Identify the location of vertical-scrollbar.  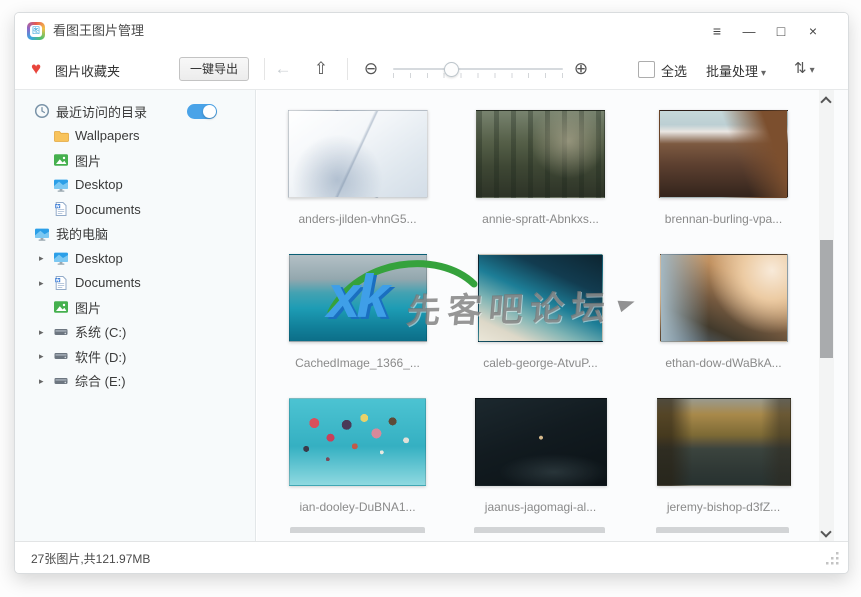
(826, 316).